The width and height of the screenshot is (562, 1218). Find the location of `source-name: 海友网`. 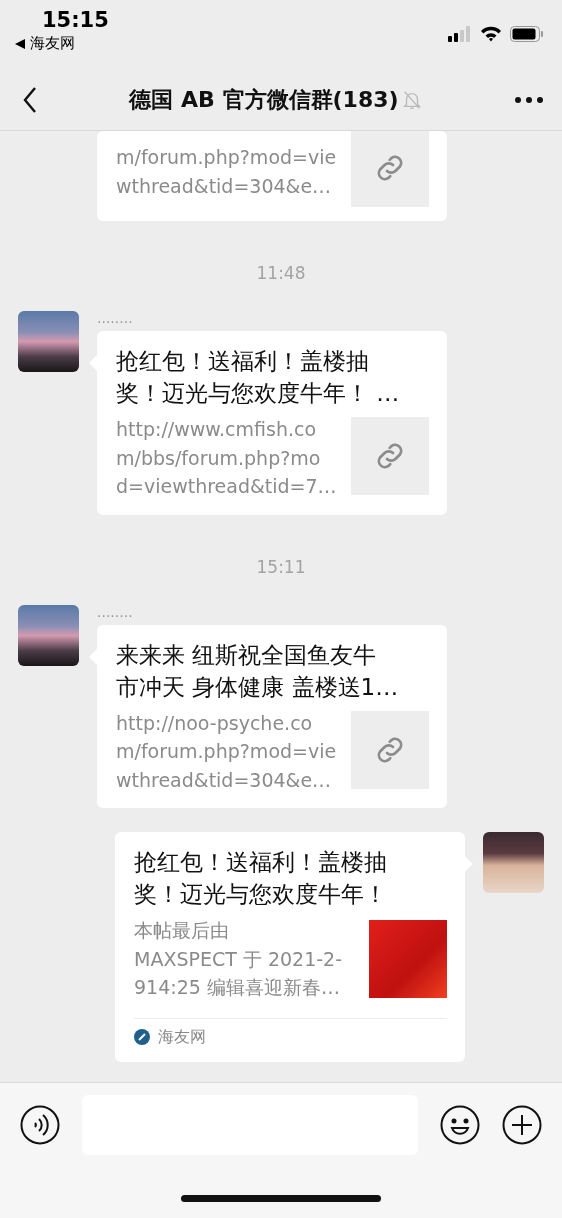

source-name: 海友网 is located at coordinates (182, 1037).